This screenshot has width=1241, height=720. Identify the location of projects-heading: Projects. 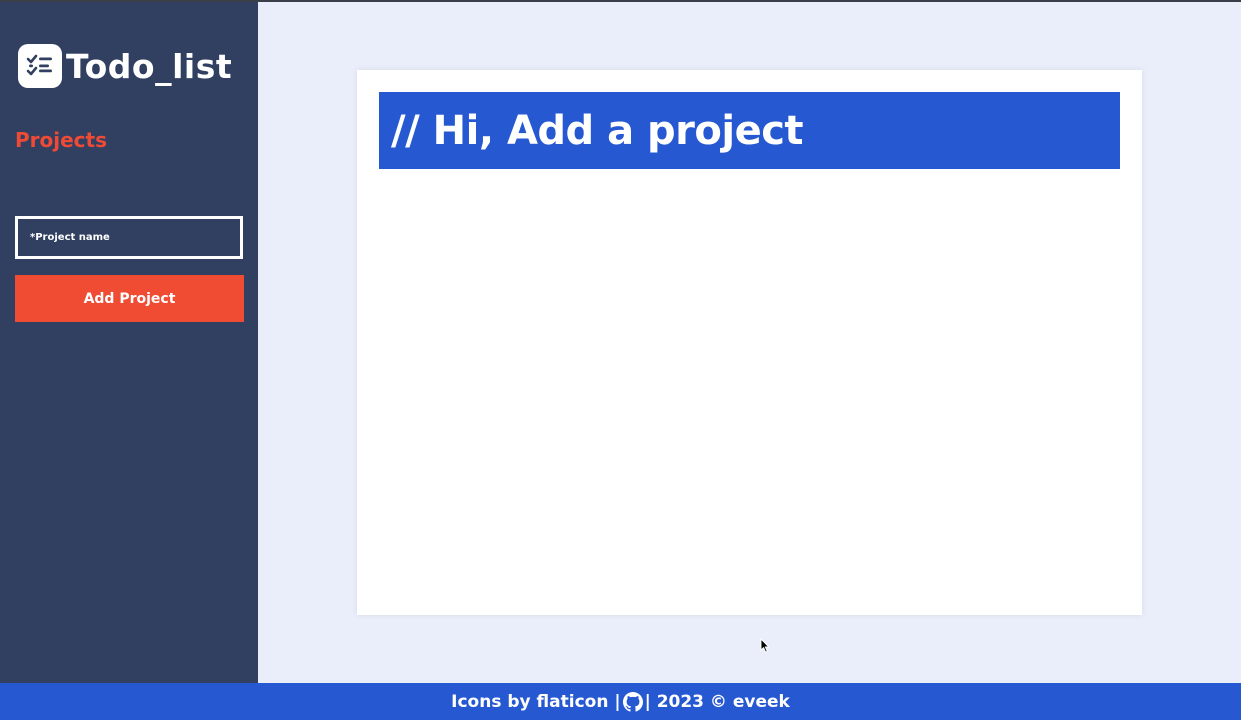
(61, 140).